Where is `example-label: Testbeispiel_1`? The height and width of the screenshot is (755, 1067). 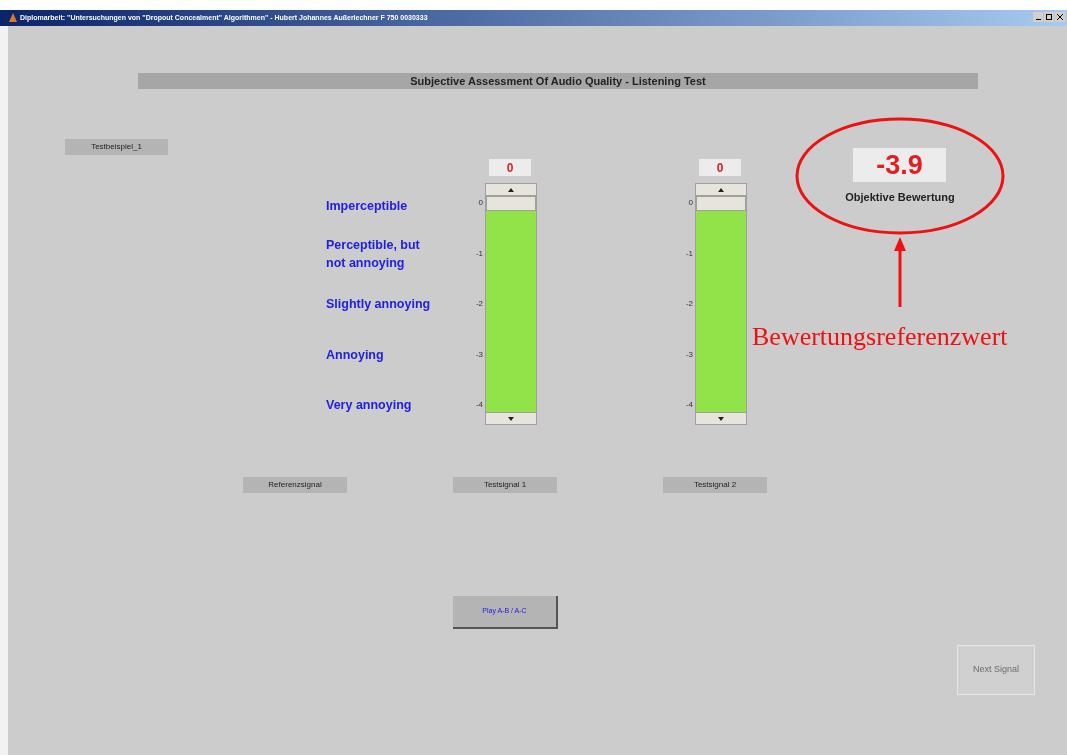
example-label: Testbeispiel_1 is located at coordinates (116, 147).